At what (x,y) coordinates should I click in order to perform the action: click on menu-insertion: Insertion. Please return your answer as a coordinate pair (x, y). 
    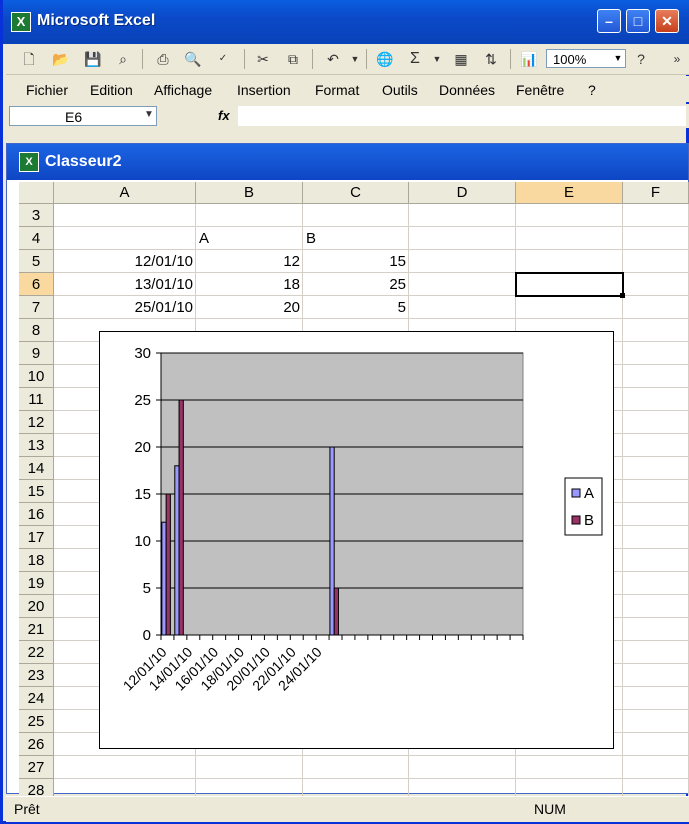
    Looking at the image, I should click on (264, 90).